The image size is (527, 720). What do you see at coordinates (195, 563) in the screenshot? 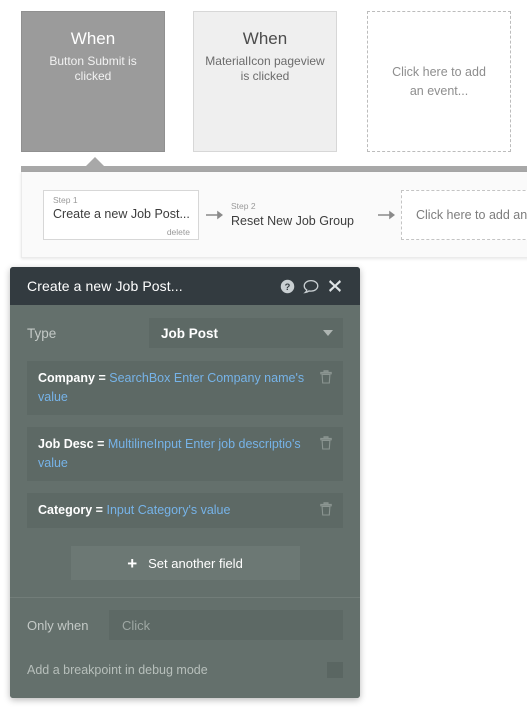
I see `set-another-field-label: Set another field` at bounding box center [195, 563].